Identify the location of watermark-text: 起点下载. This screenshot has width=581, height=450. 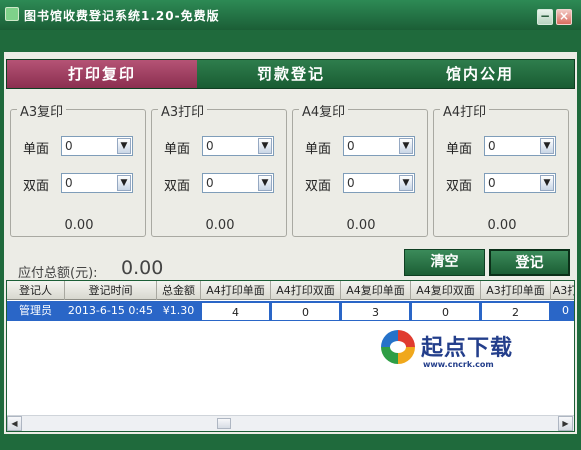
(467, 348).